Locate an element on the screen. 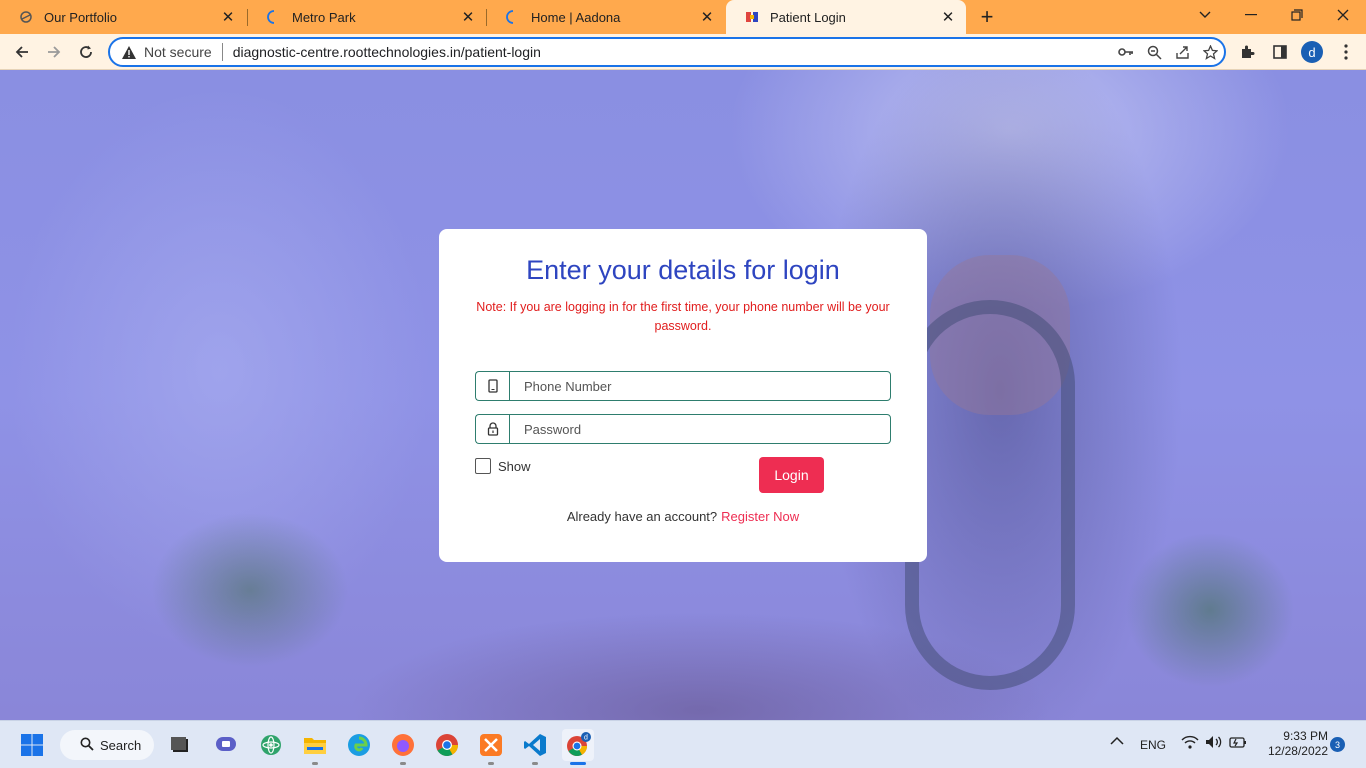 Image resolution: width=1366 pixels, height=768 pixels. battery-icon is located at coordinates (1238, 743).